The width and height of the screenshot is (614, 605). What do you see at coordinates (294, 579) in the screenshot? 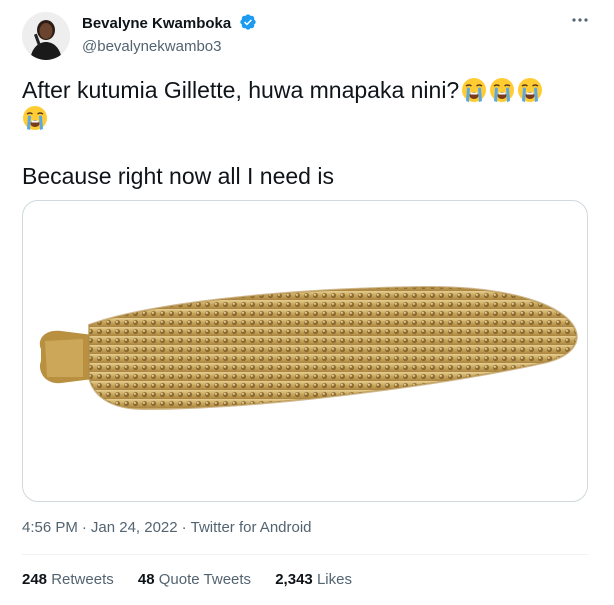
I see `likes-count: 2,343` at bounding box center [294, 579].